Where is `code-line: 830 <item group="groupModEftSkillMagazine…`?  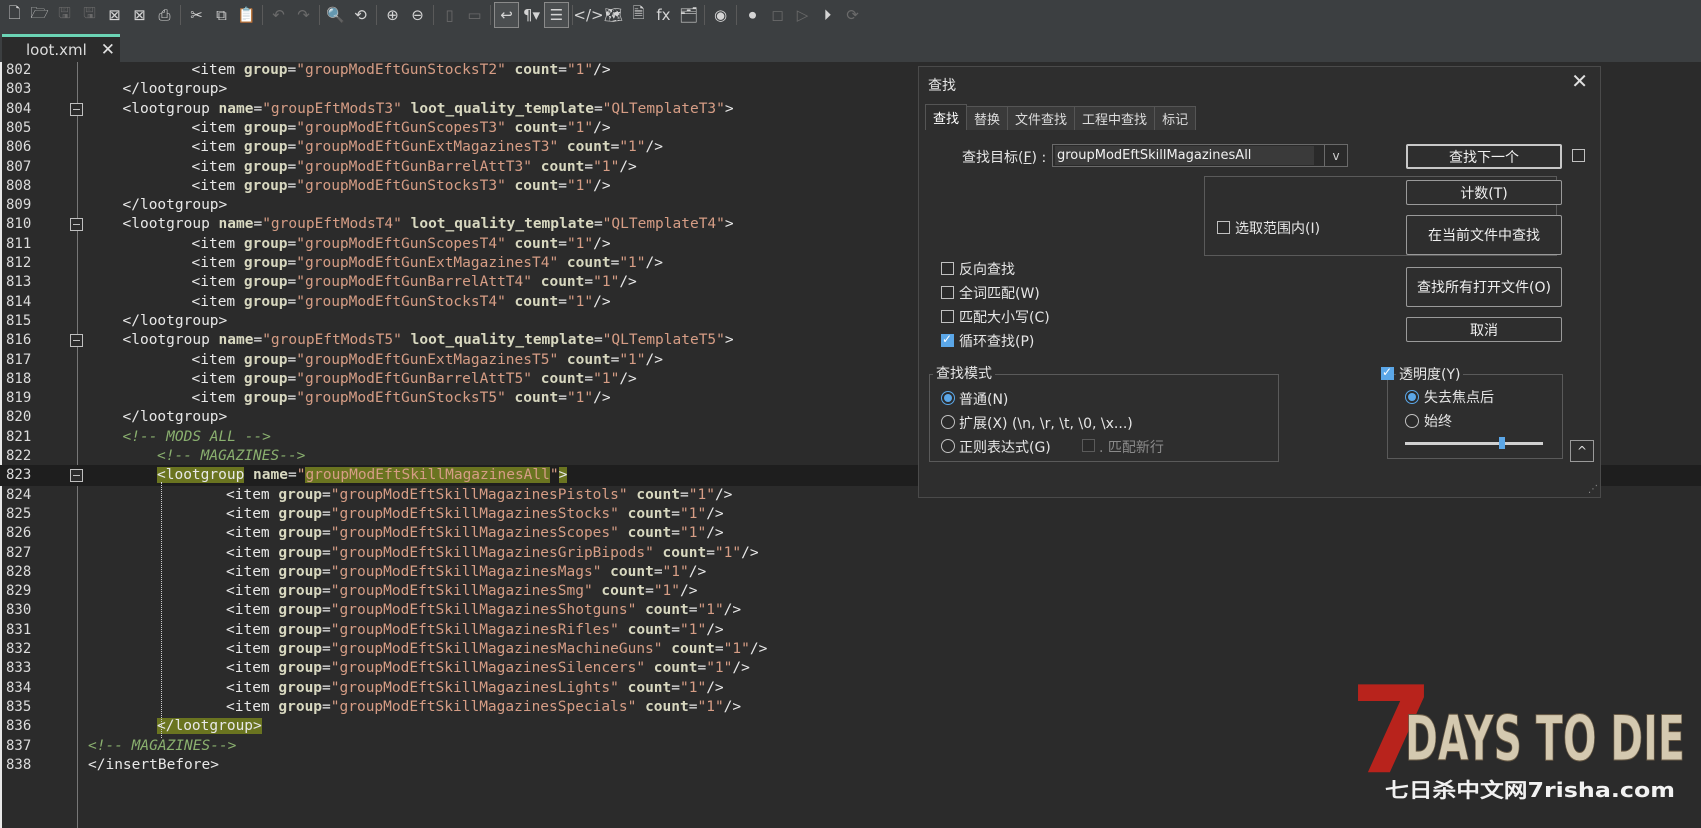
code-line: 830 <item group="groupModEftSkillMagazine… is located at coordinates (850, 610).